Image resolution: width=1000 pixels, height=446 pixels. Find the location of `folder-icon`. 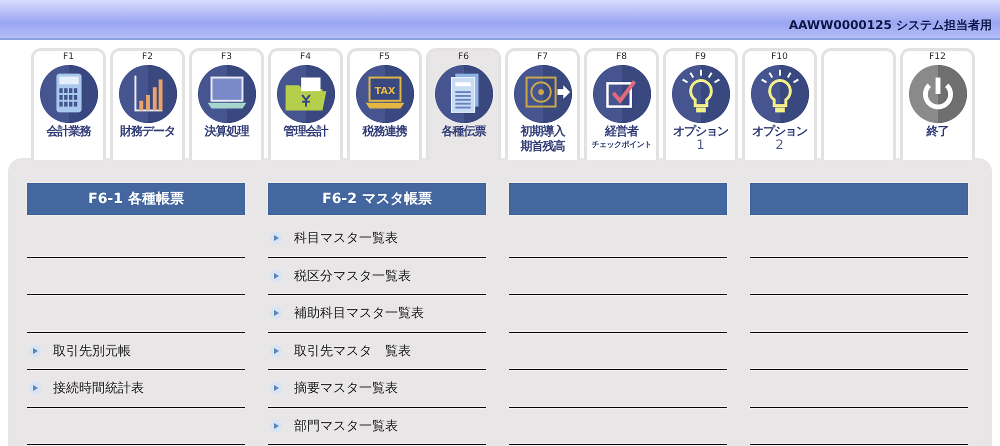

folder-icon is located at coordinates (306, 94).